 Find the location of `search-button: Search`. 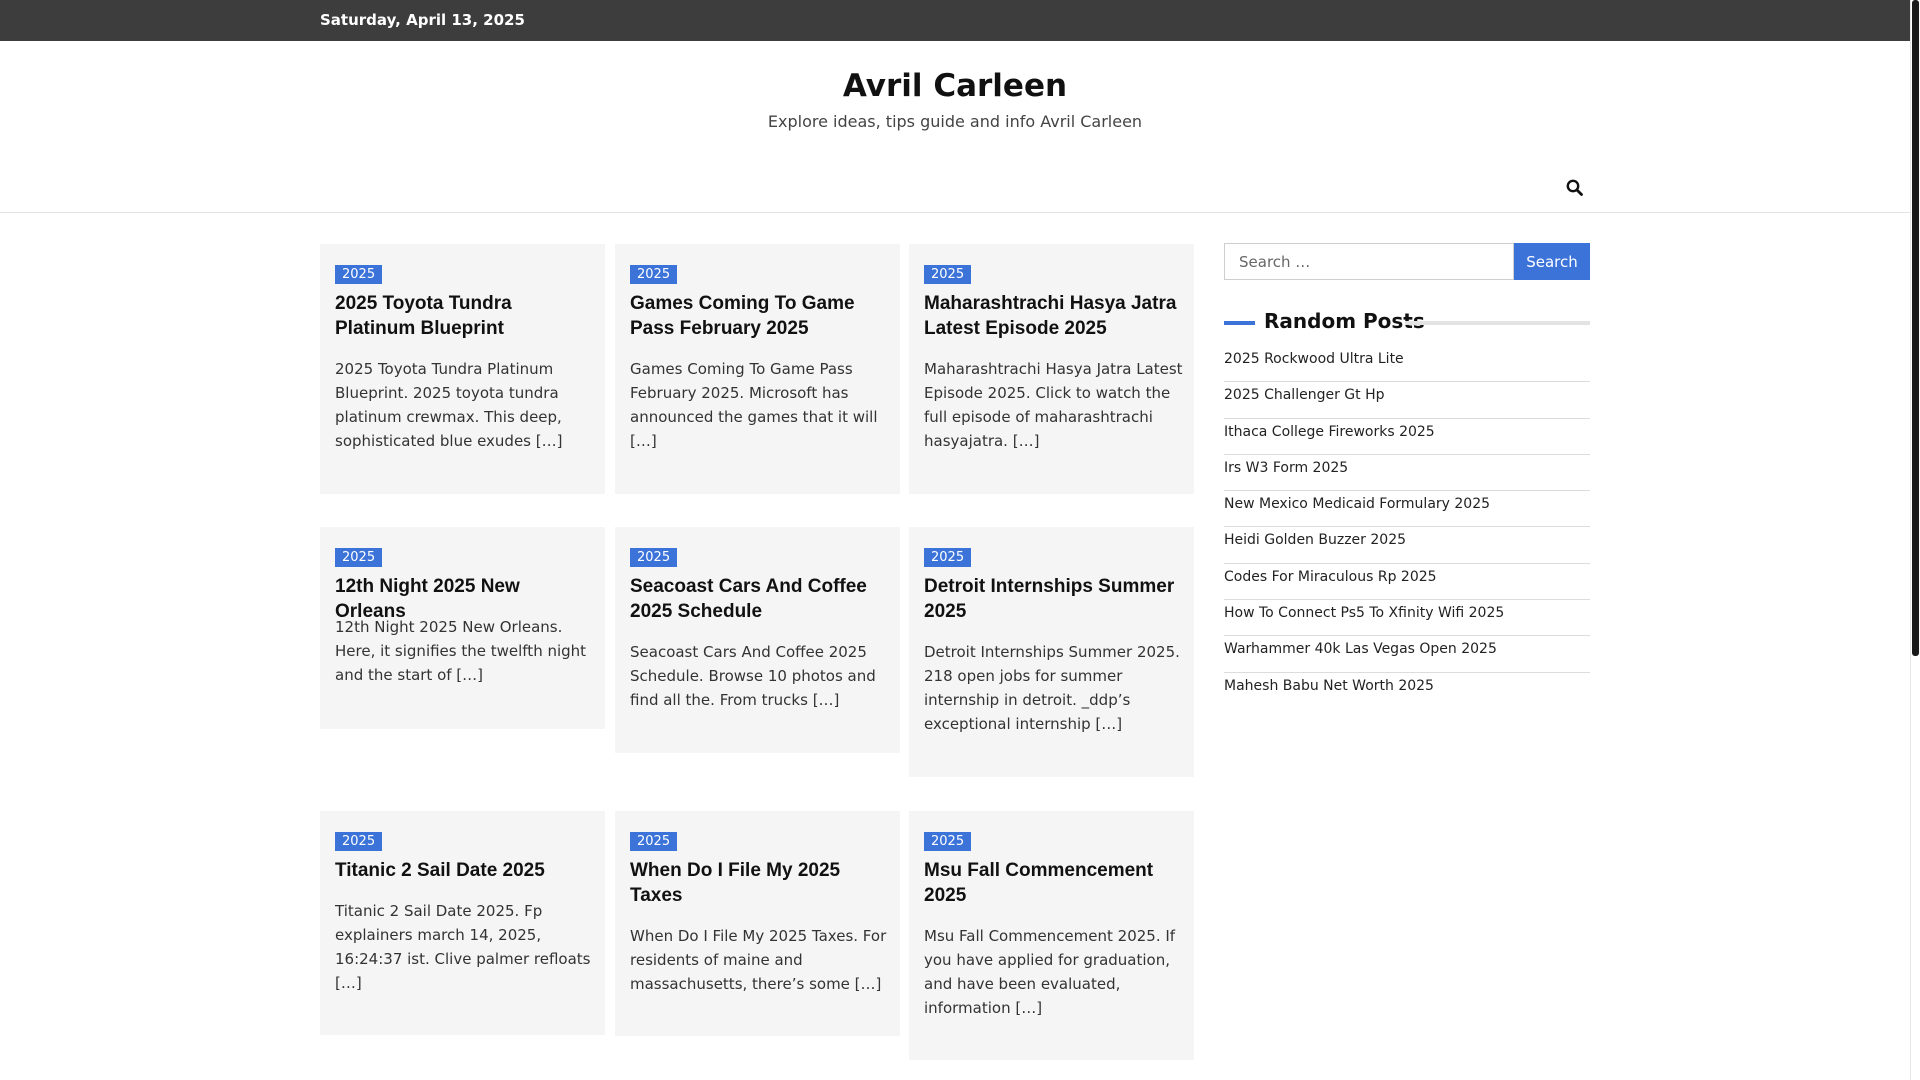

search-button: Search is located at coordinates (1552, 261).